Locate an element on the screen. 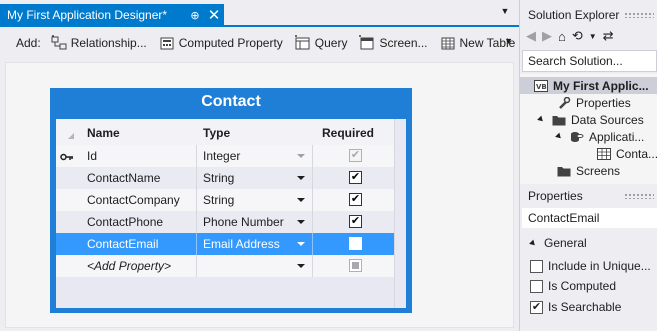  properties-object-name: ContactEmail is located at coordinates (589, 218).